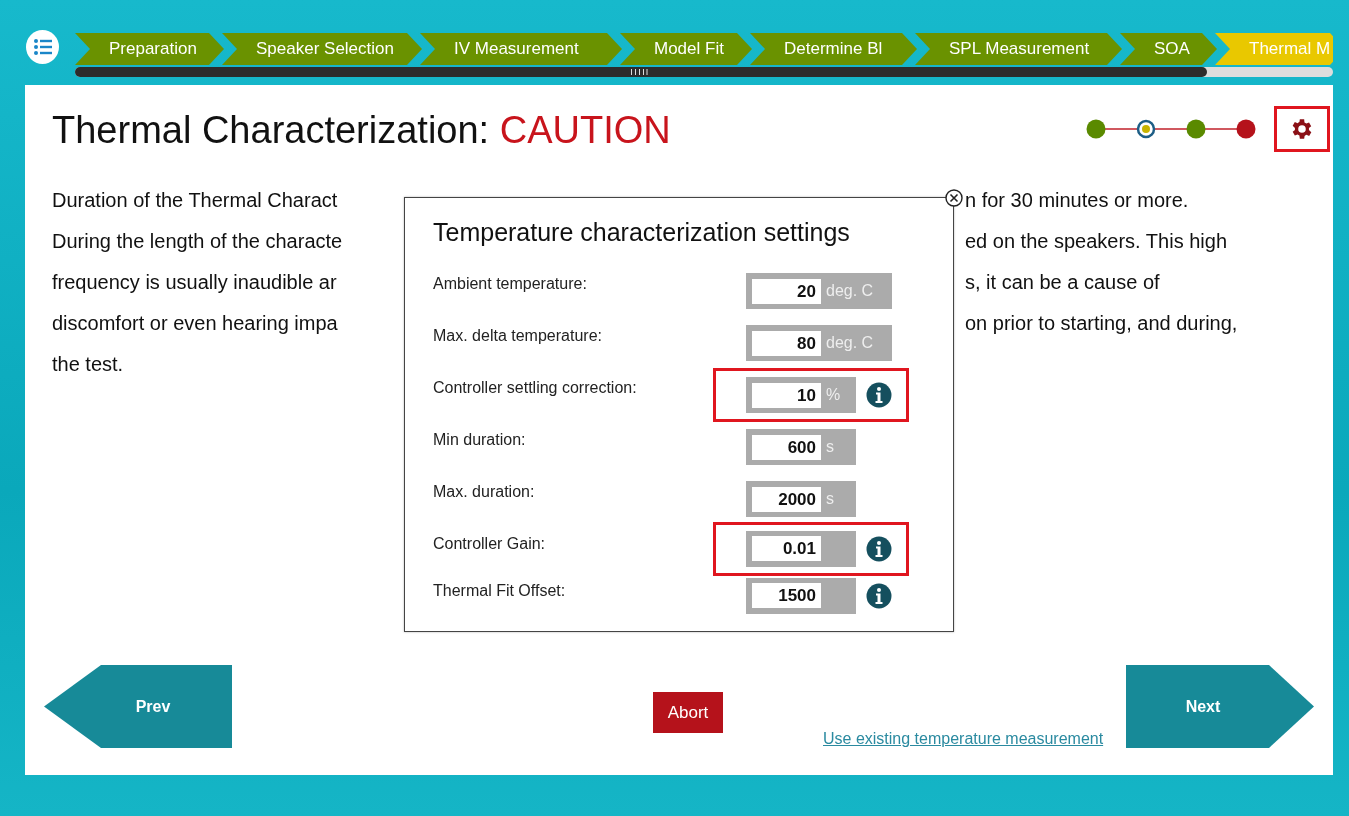 Image resolution: width=1349 pixels, height=816 pixels. Describe the element at coordinates (1062, 282) in the screenshot. I see `paragraph-text: s, it can be a cause of` at that location.